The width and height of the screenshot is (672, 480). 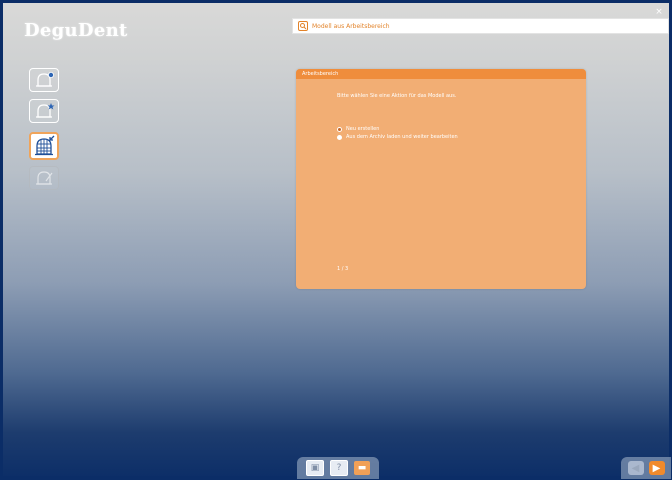 I want to click on task-bar-label: Modell aus Arbeitsbereich, so click(x=351, y=26).